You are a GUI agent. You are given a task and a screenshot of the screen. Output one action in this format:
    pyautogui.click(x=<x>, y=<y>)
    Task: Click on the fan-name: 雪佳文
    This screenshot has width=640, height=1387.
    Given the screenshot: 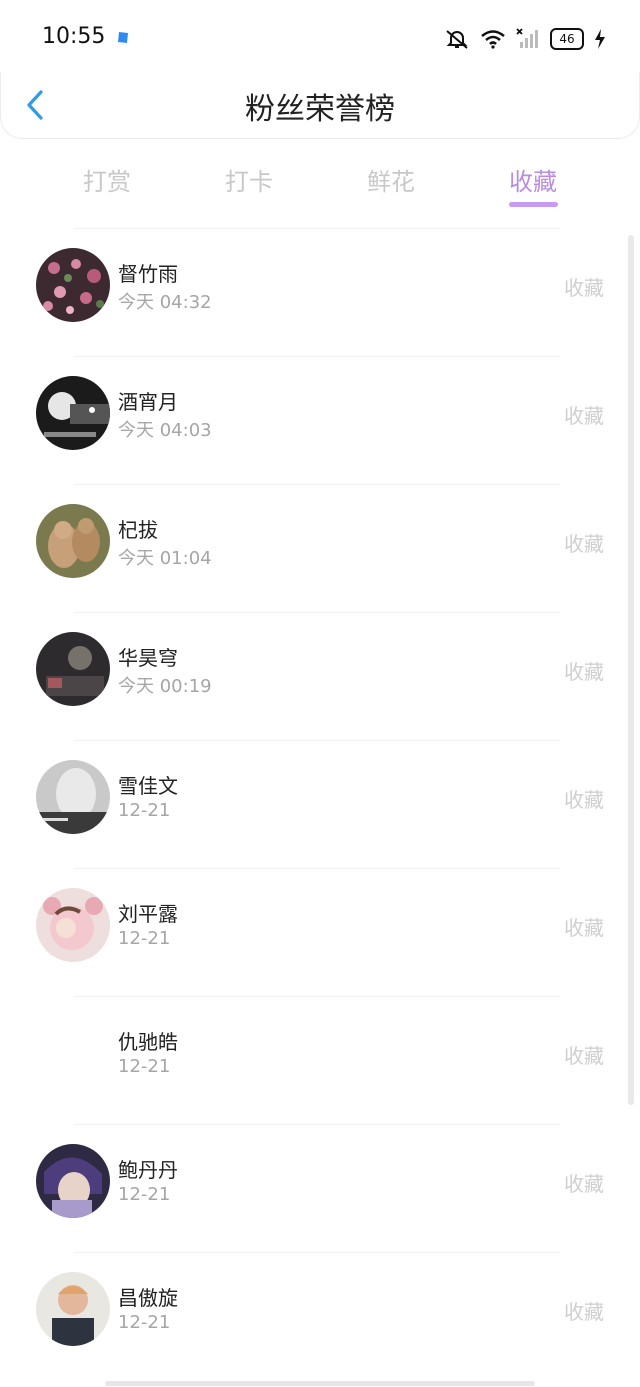 What is the action you would take?
    pyautogui.click(x=148, y=786)
    